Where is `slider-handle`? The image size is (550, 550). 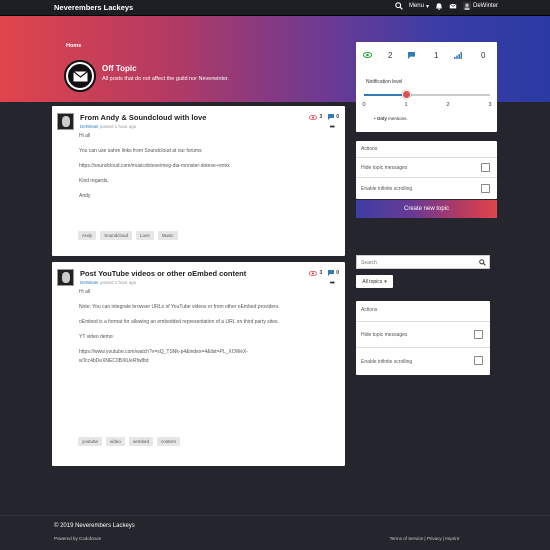
slider-handle is located at coordinates (406, 94).